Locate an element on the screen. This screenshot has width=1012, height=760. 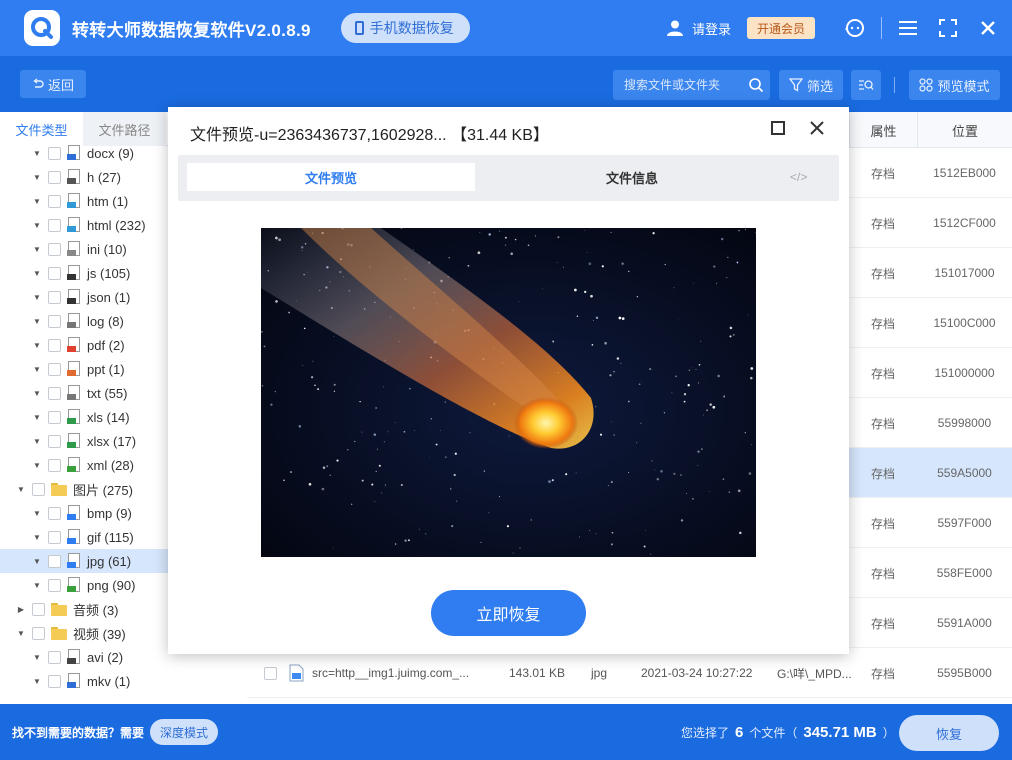
filter-label: 筛选 is located at coordinates (819, 86).